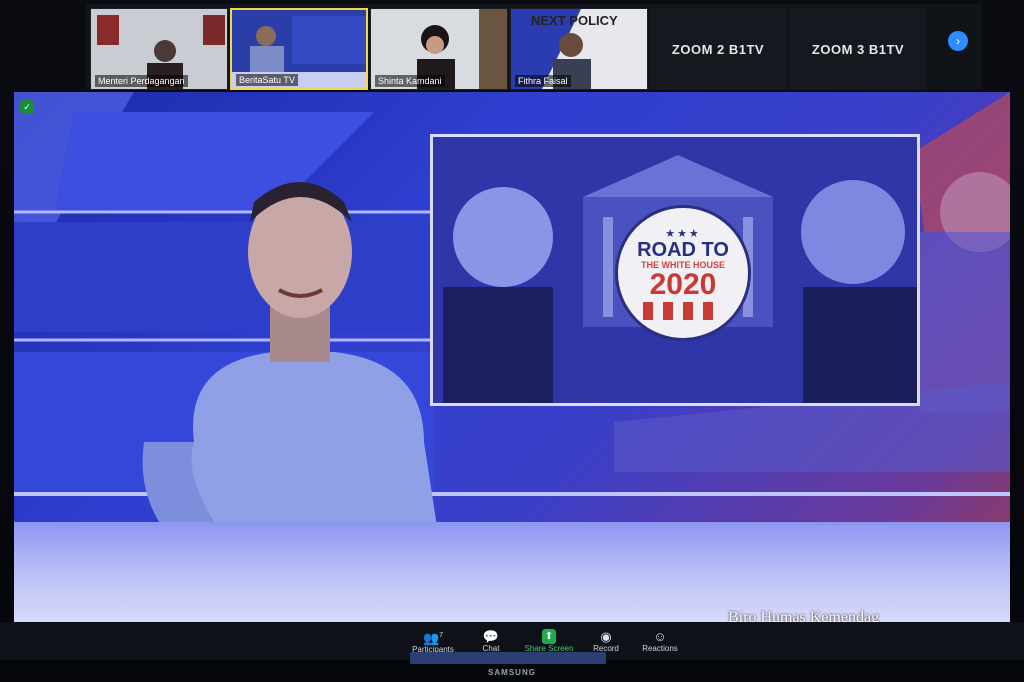 This screenshot has width=1024, height=682. Describe the element at coordinates (441, 635) in the screenshot. I see `participants-count: 7` at that location.